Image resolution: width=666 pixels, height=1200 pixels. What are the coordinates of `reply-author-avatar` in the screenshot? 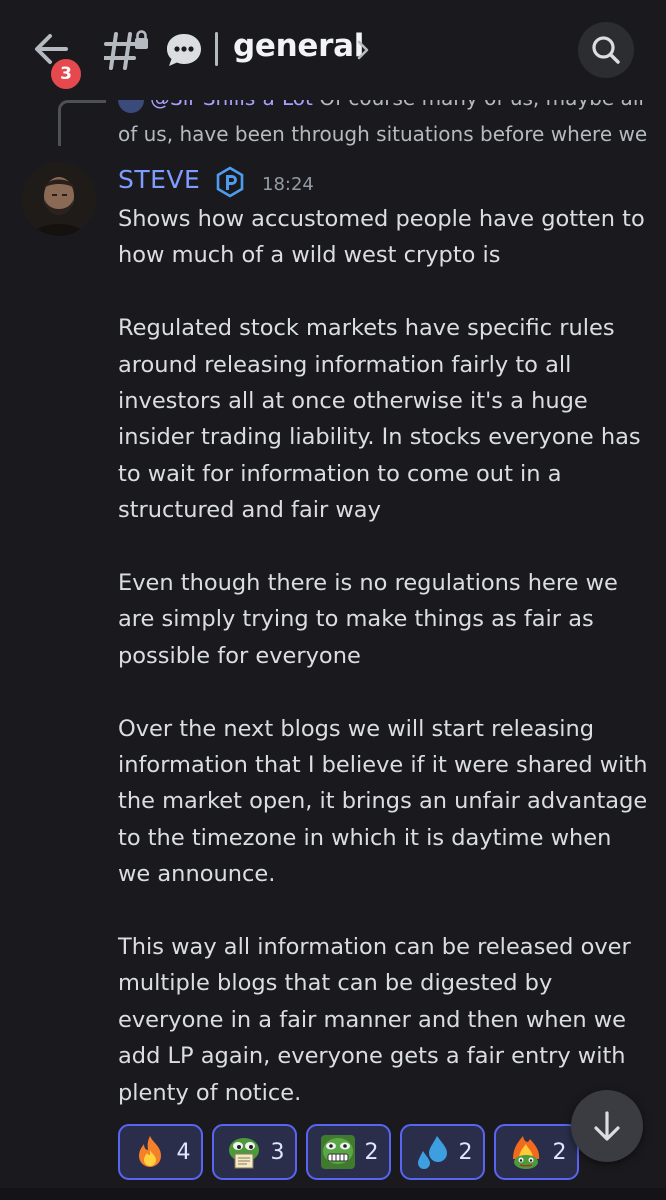 It's located at (131, 106).